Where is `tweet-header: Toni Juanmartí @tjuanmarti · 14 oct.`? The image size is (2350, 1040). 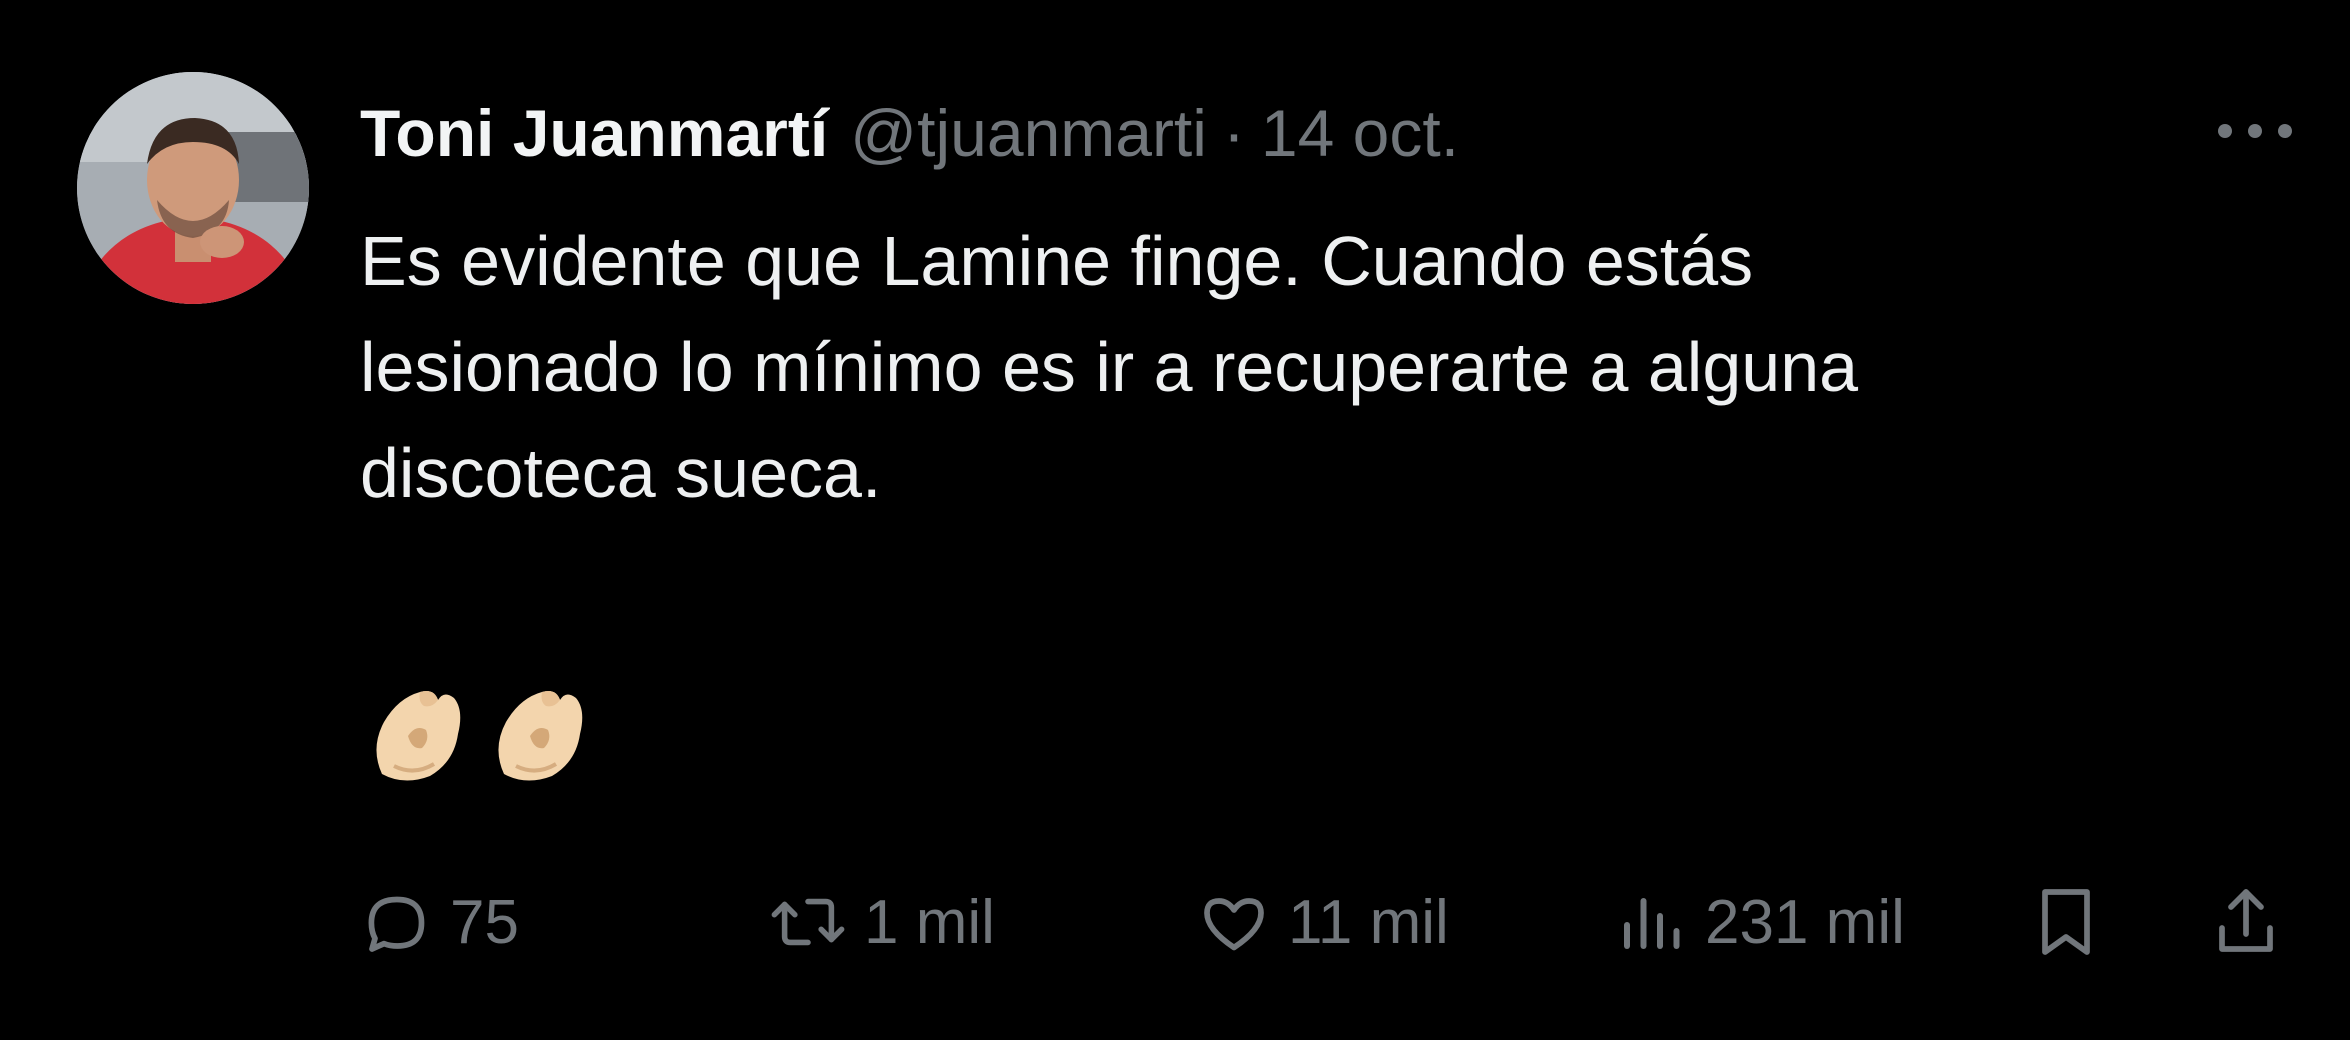 tweet-header: Toni Juanmartí @tjuanmarti · 14 oct. is located at coordinates (909, 133).